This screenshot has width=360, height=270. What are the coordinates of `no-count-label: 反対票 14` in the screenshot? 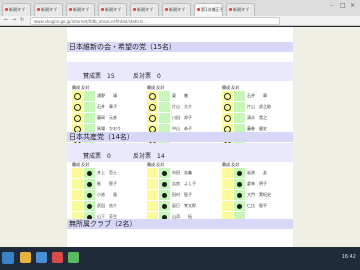 It's located at (149, 156).